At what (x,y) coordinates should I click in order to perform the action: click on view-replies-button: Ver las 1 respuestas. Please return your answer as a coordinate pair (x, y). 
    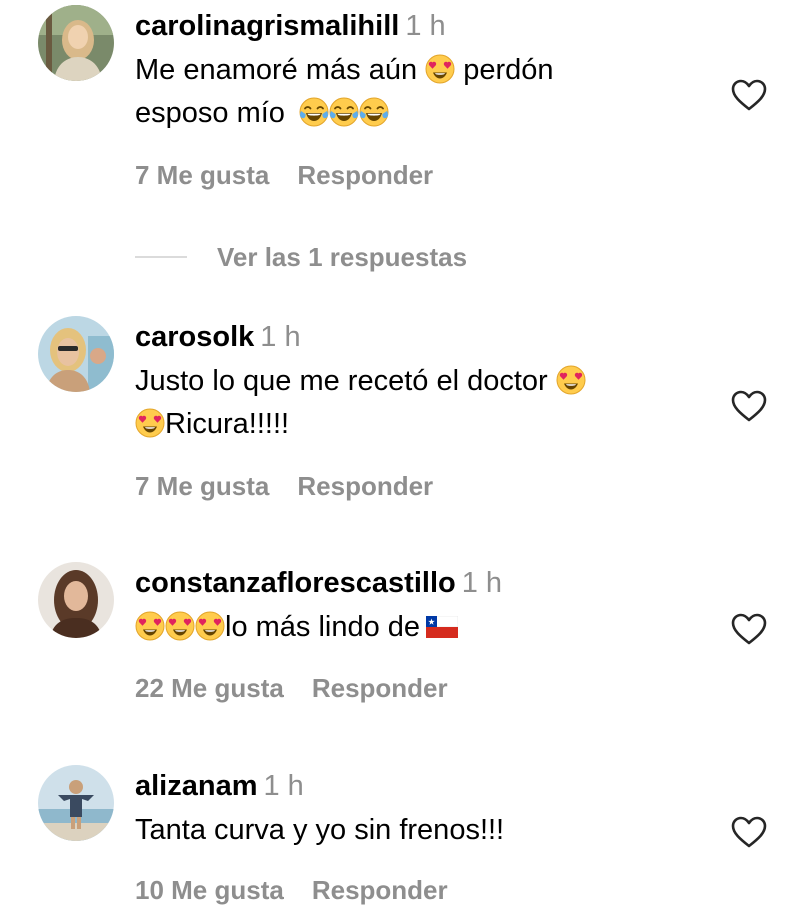
    Looking at the image, I should click on (301, 257).